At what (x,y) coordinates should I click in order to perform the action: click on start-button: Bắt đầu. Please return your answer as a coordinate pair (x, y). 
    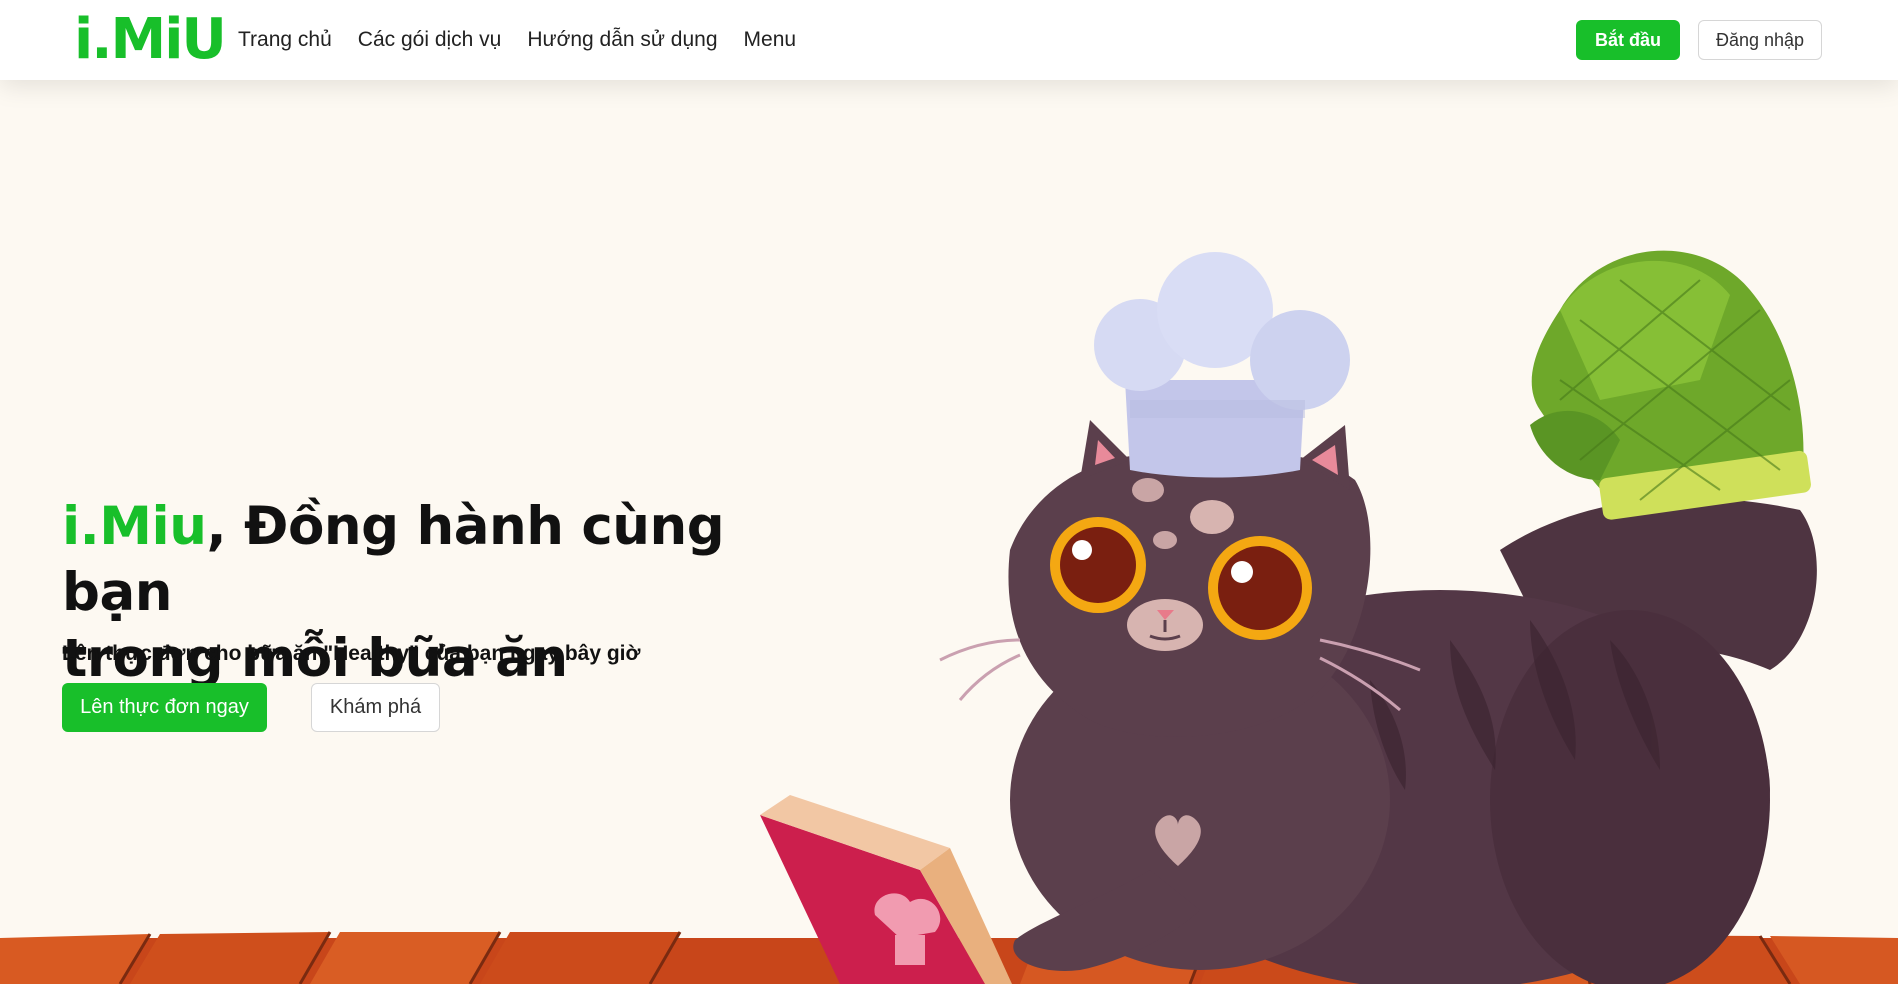
    Looking at the image, I should click on (1628, 40).